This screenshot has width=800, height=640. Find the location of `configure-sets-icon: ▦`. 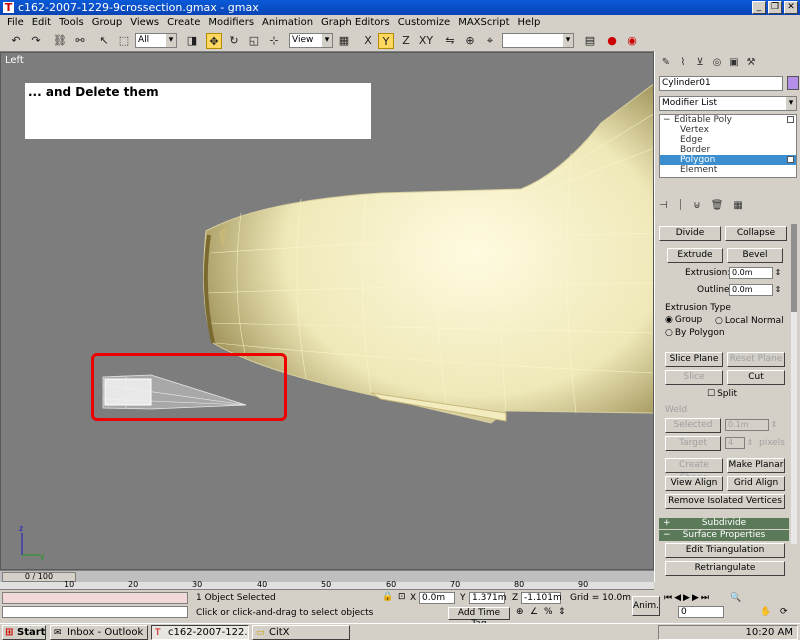

configure-sets-icon: ▦ is located at coordinates (737, 205).